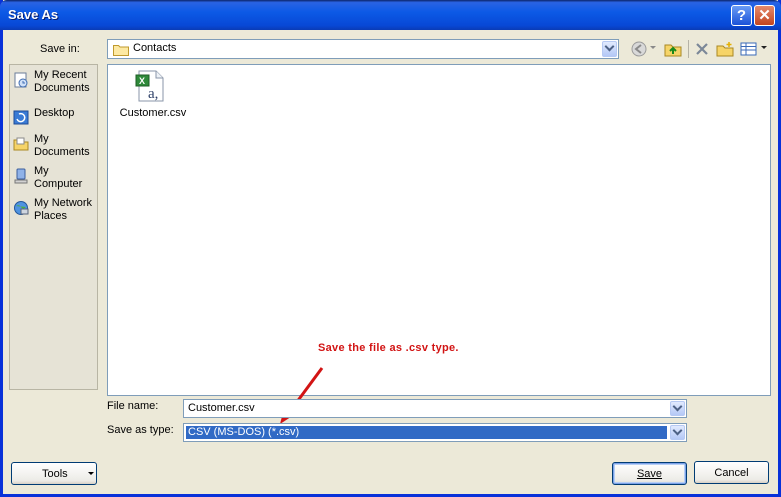 This screenshot has width=781, height=497. Describe the element at coordinates (21, 208) in the screenshot. I see `network-places-icon` at that location.